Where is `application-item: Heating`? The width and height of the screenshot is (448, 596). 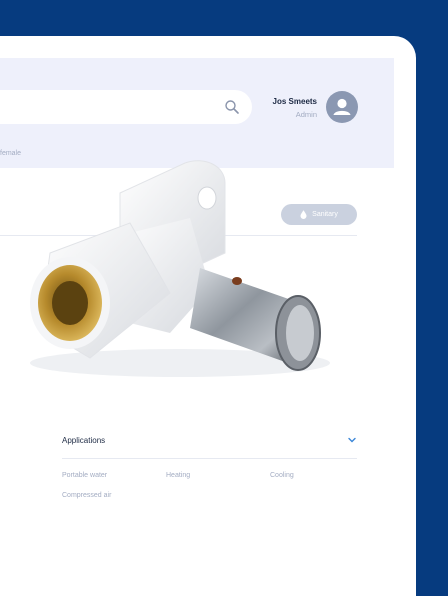 application-item: Heating is located at coordinates (178, 475).